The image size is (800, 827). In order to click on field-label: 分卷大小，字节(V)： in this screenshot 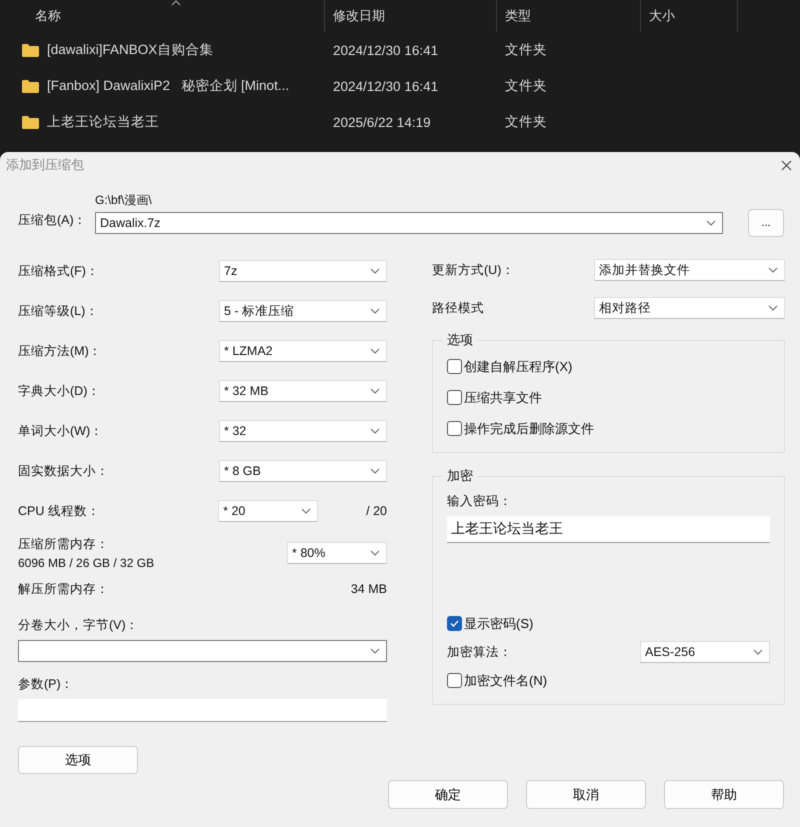, I will do `click(79, 625)`.